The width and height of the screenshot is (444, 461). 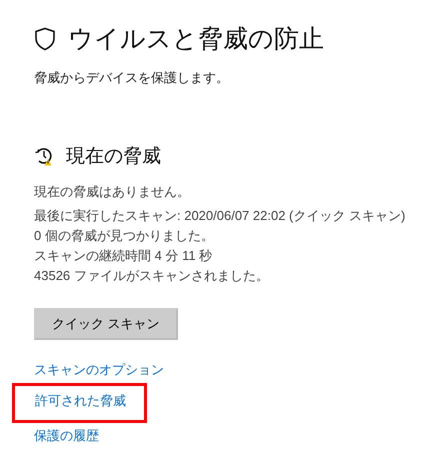 I want to click on page-title: ウイルスと脅威の防止, so click(x=196, y=39).